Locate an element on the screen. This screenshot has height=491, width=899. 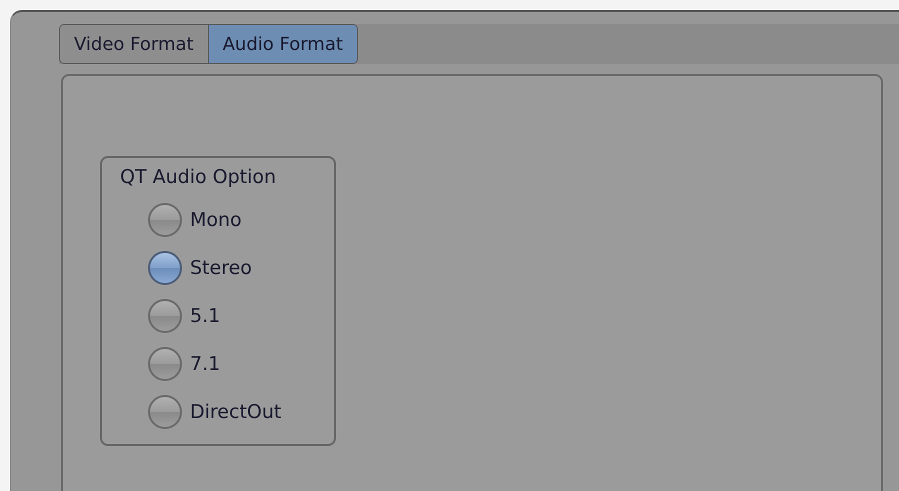
radio-label: Stereo is located at coordinates (221, 268).